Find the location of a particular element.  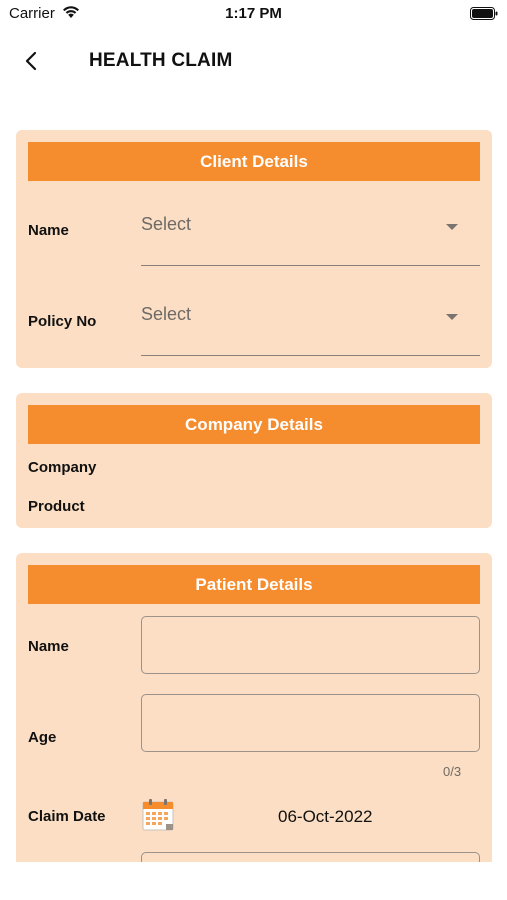

clock-time: 1:17 PM is located at coordinates (253, 13).